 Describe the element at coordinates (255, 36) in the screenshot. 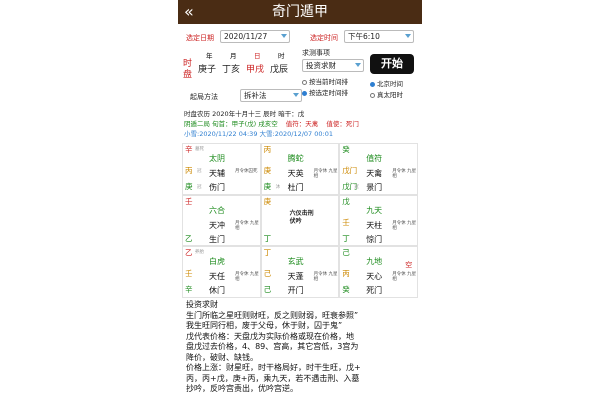

I see `date-field: 2020/11/27` at that location.